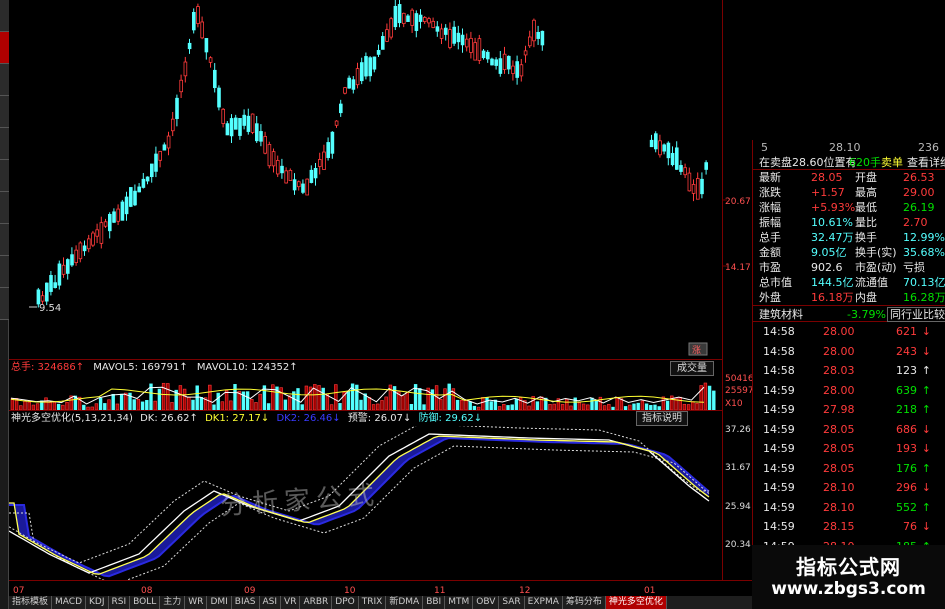 The image size is (945, 609). Describe the element at coordinates (839, 468) in the screenshot. I see `trade-price: 28.05` at that location.